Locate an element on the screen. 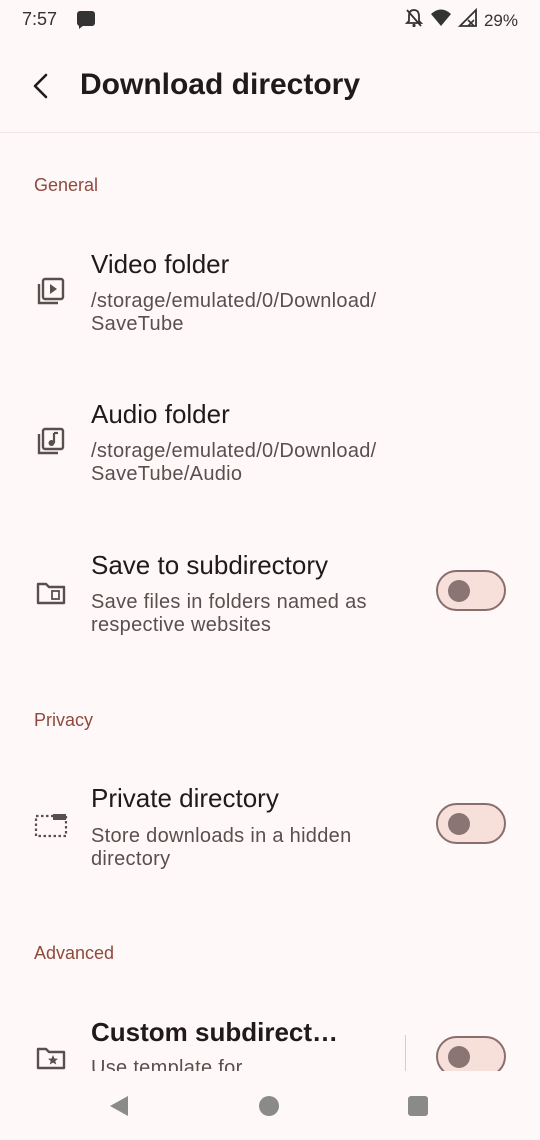 The image size is (540, 1140). private-directory-title: Private directory is located at coordinates (185, 798).